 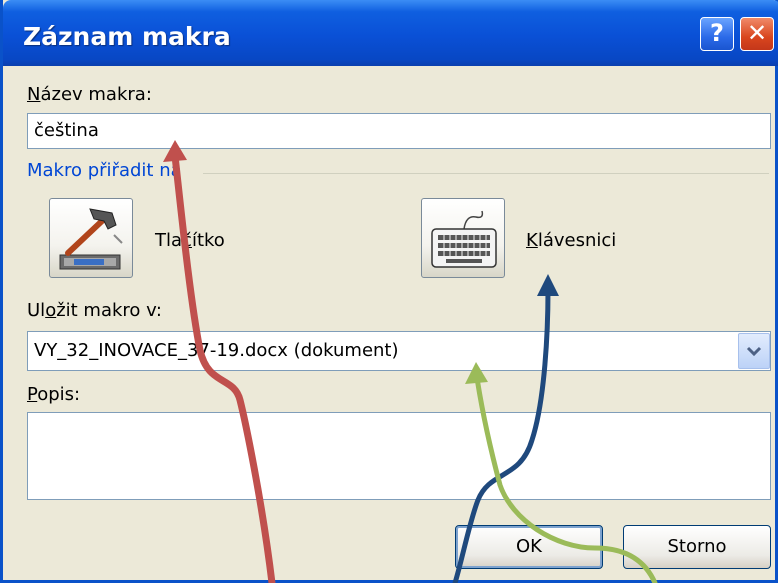 I want to click on assign-button-label: Tlačítko, so click(x=190, y=240).